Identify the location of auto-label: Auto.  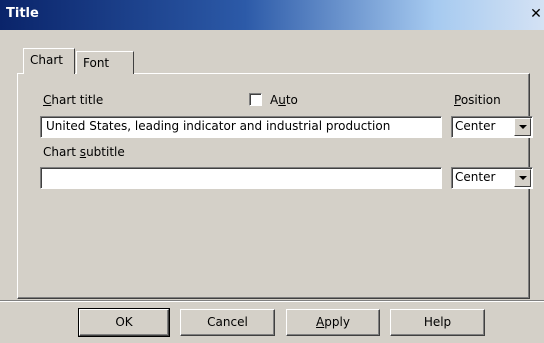
(284, 100).